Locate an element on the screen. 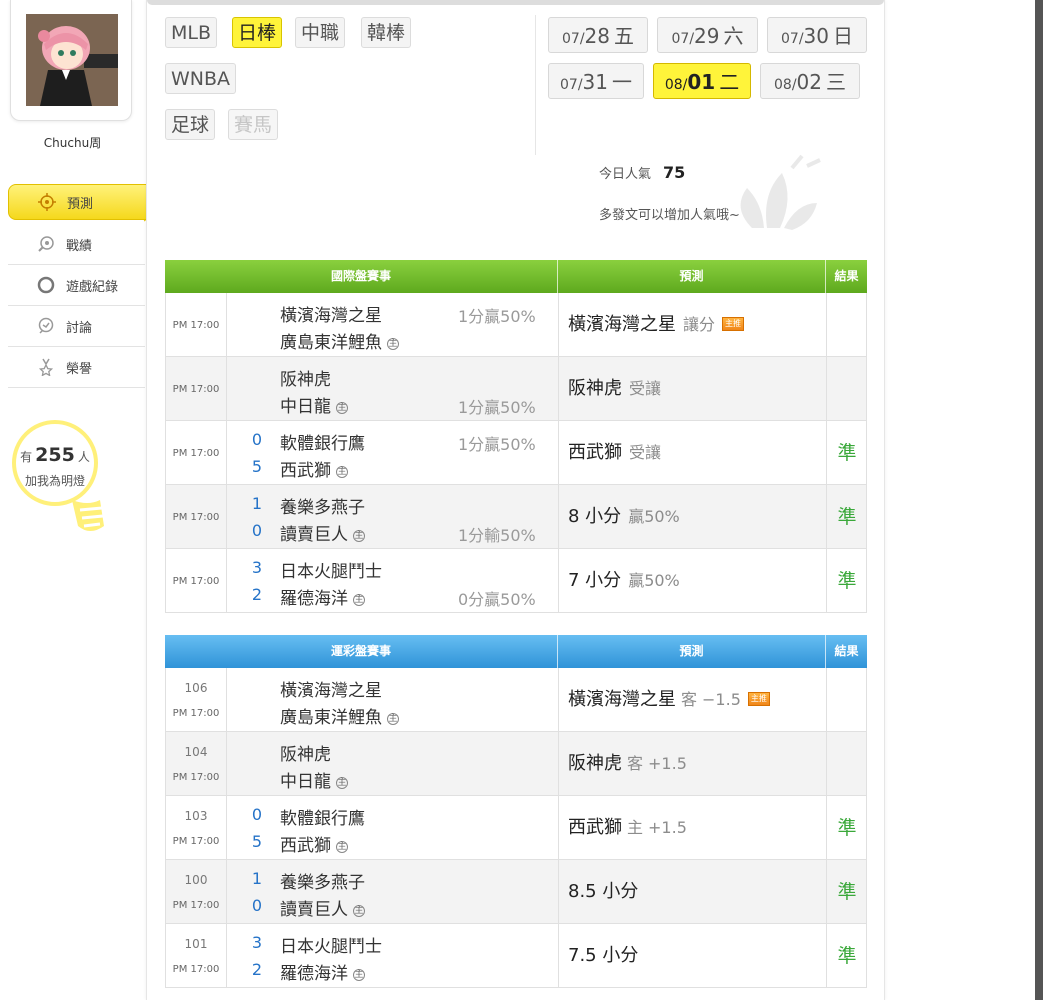 The image size is (1051, 1000). prediction: 阪神虎 受讓 is located at coordinates (614, 389).